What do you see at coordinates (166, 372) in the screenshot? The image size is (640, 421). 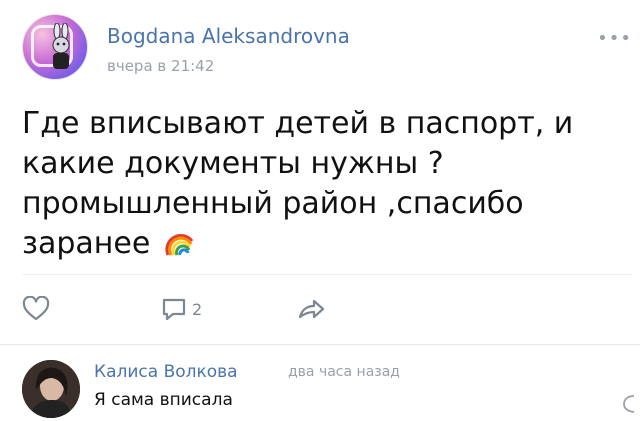 I see `comment-author-name: Калиса Волкова` at bounding box center [166, 372].